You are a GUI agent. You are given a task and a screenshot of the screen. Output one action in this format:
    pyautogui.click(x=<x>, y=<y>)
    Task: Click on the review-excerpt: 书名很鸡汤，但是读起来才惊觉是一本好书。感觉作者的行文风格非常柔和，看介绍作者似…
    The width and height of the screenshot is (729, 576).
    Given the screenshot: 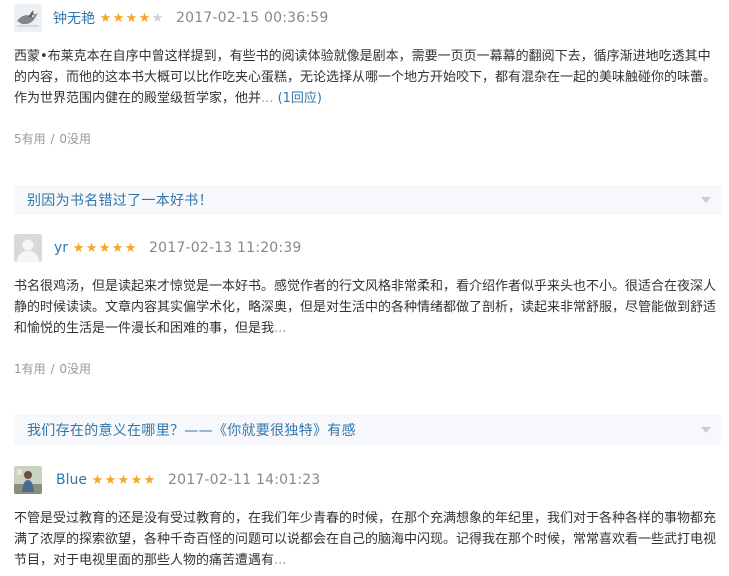 What is the action you would take?
    pyautogui.click(x=366, y=307)
    